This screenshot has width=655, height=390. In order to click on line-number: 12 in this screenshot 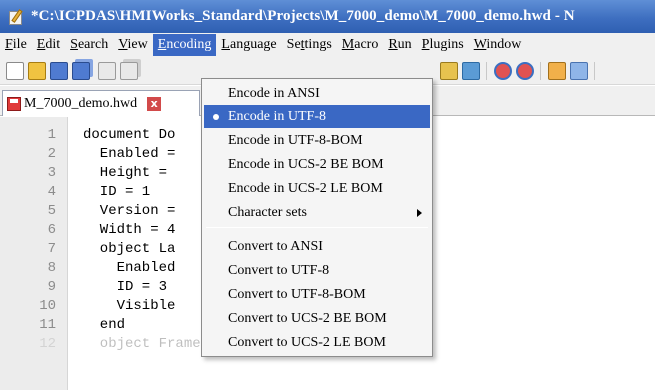, I will do `click(47, 344)`.